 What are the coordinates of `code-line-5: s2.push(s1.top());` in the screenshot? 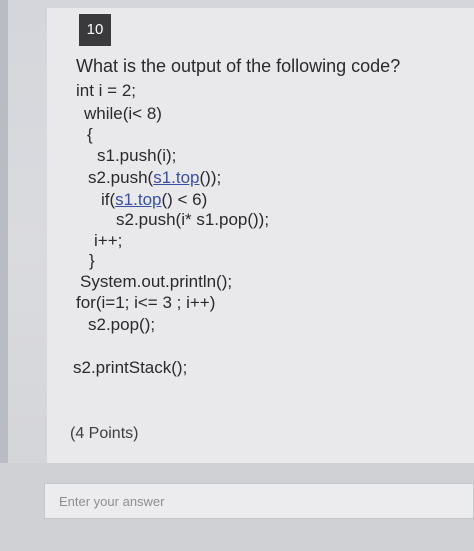 It's located at (154, 178).